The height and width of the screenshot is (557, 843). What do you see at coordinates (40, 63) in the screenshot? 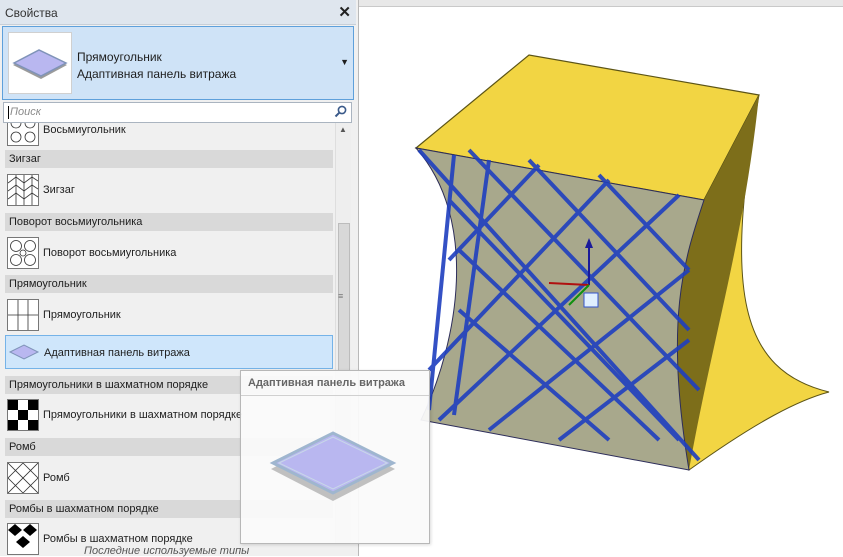
I see `type-preview-icon` at bounding box center [40, 63].